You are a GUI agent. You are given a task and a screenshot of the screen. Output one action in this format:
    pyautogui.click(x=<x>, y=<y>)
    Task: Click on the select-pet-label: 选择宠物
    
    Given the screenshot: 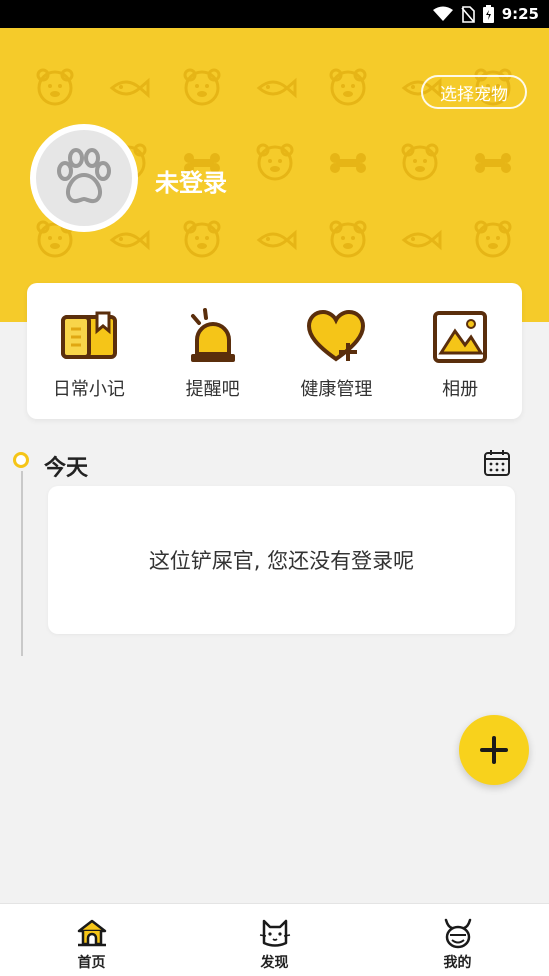 What is the action you would take?
    pyautogui.click(x=474, y=94)
    